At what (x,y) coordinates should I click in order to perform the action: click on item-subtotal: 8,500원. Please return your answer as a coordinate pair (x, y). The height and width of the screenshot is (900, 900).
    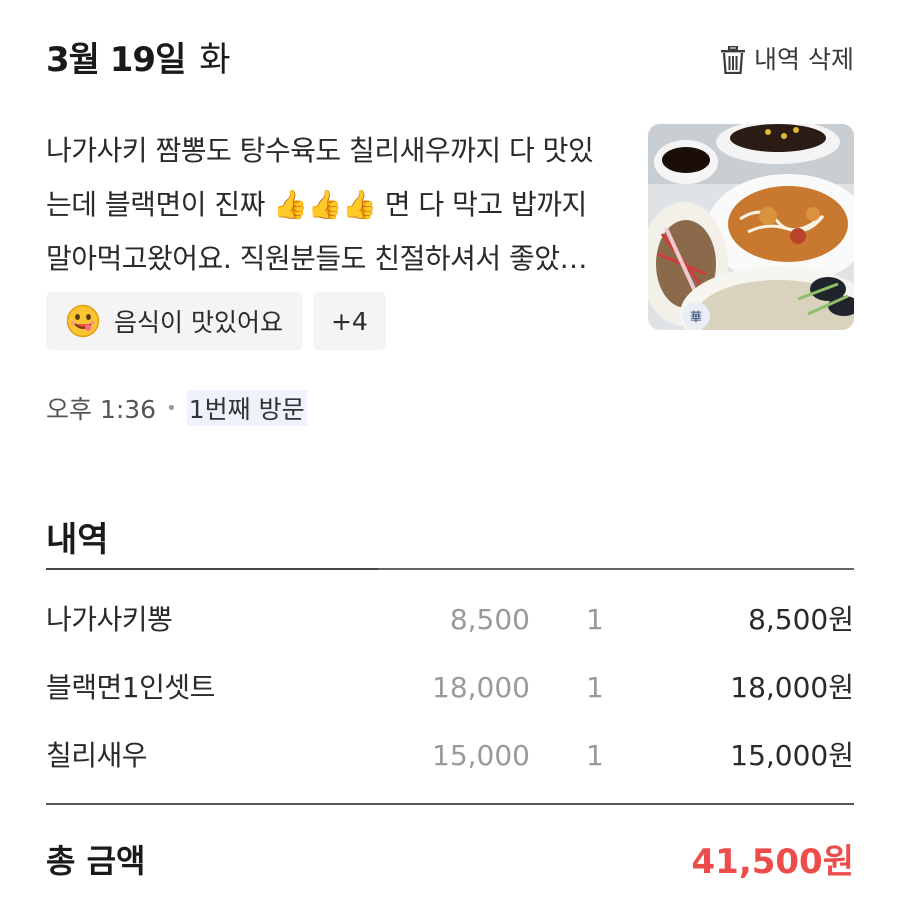
    Looking at the image, I should click on (801, 619).